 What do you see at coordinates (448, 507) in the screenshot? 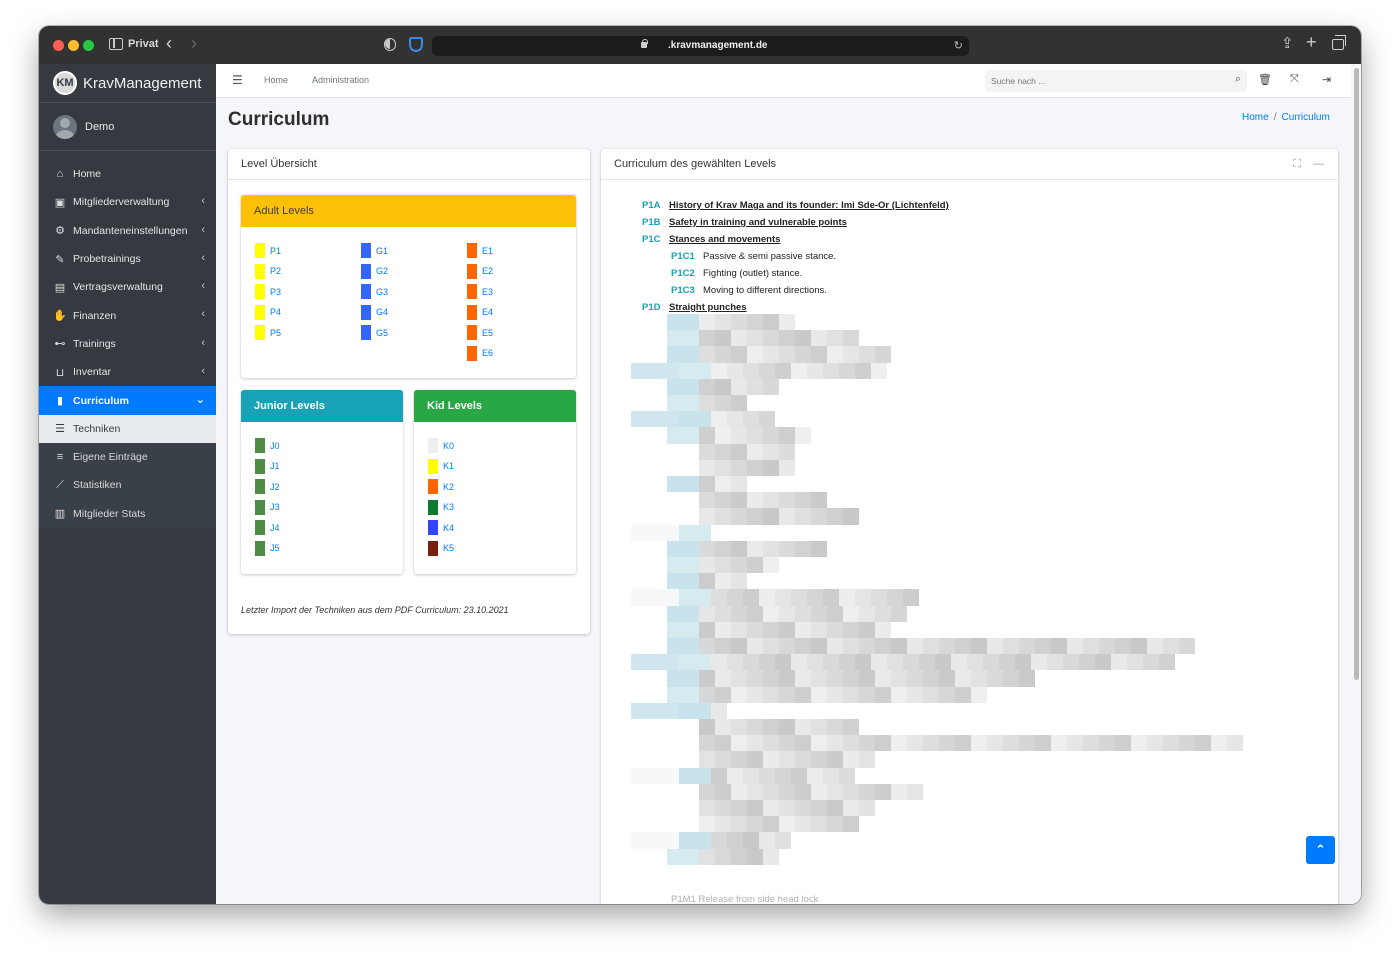
I see `level-label: K3` at bounding box center [448, 507].